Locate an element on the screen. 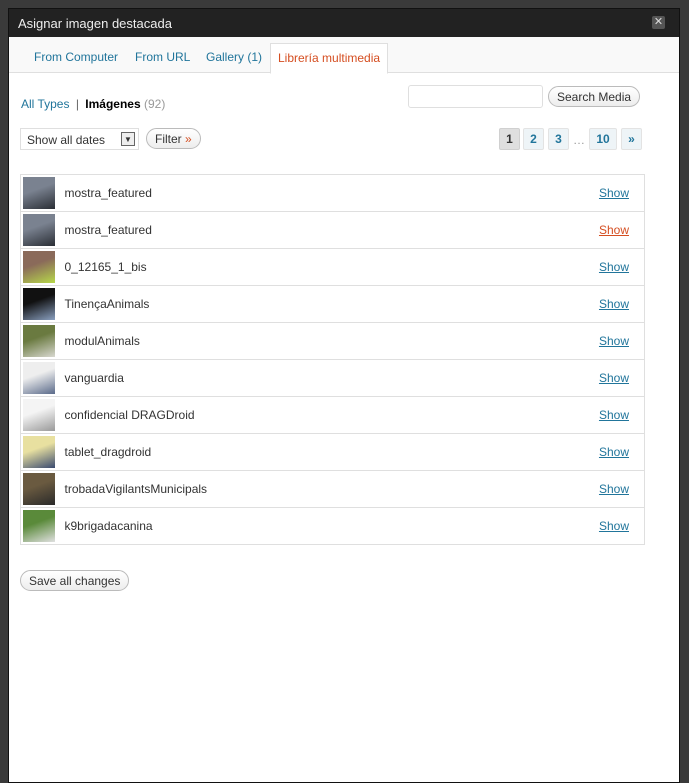  search-media-button: Search Media is located at coordinates (594, 96).